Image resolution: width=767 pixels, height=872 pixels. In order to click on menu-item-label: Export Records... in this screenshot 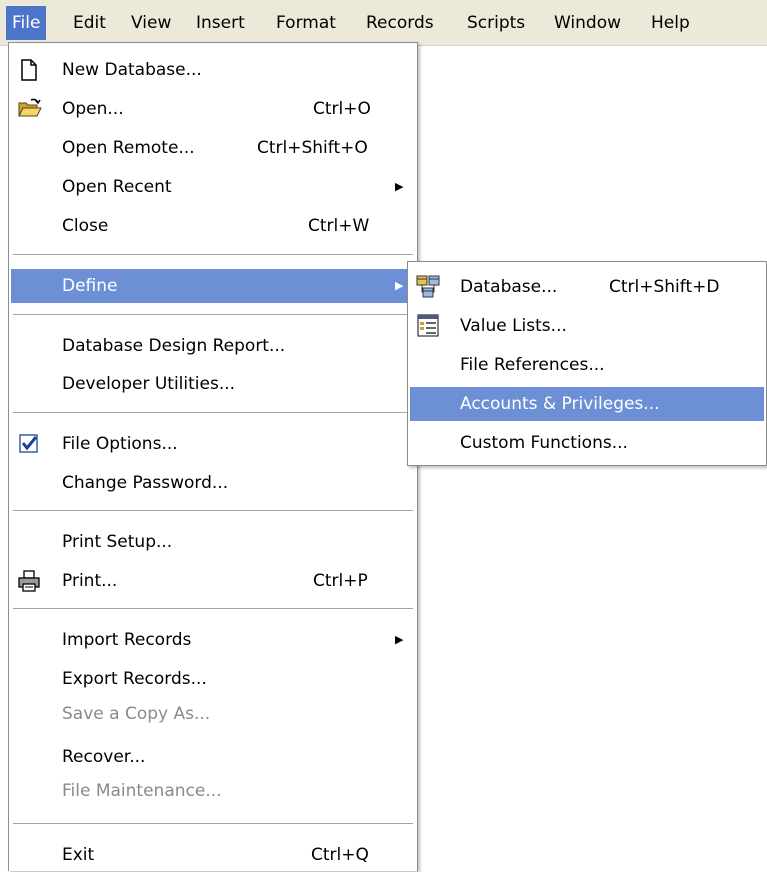, I will do `click(134, 679)`.